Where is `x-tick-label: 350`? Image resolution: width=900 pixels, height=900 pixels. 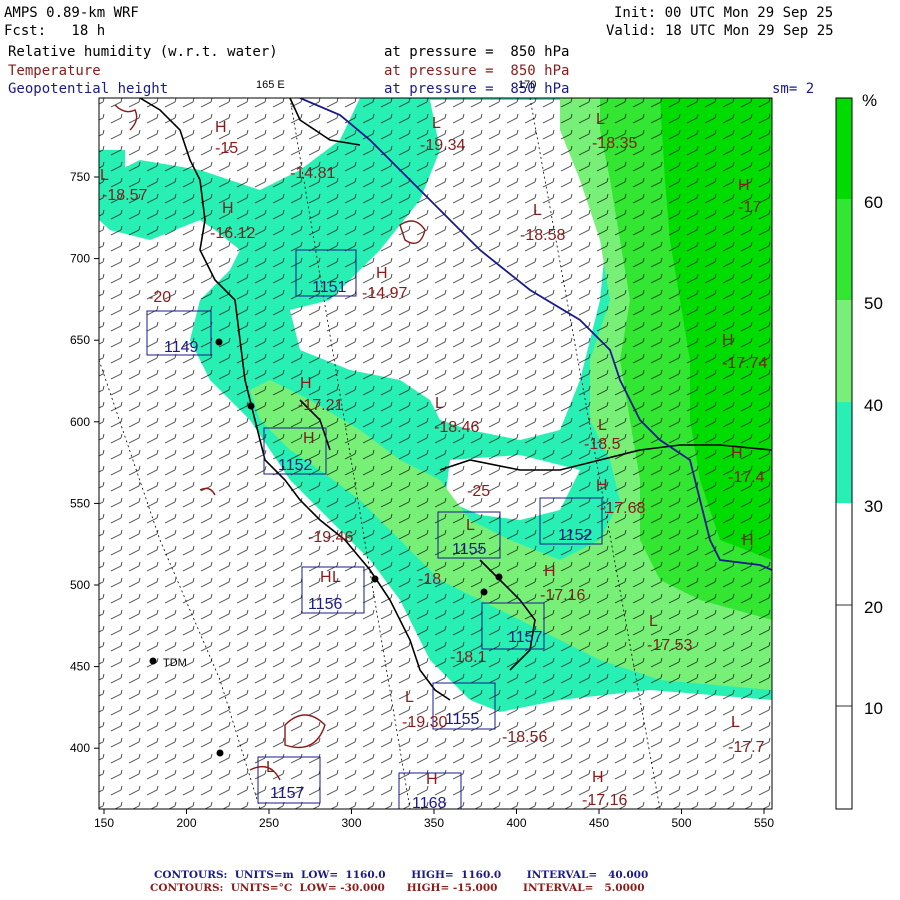
x-tick-label: 350 is located at coordinates (434, 823).